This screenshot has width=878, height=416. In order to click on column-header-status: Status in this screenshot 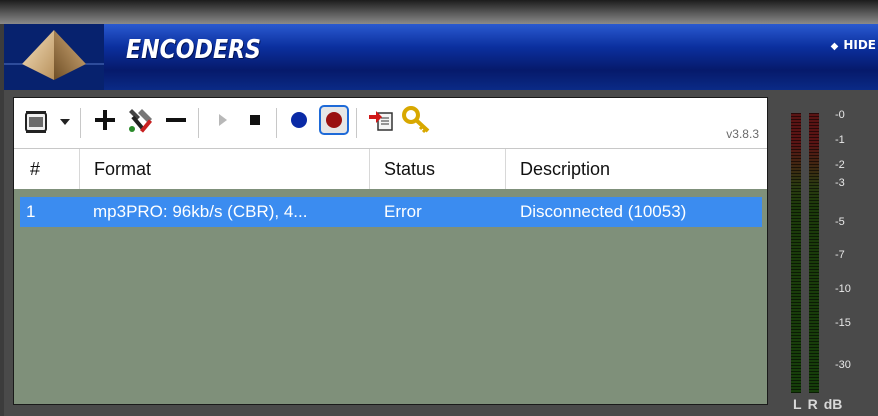, I will do `click(438, 169)`.